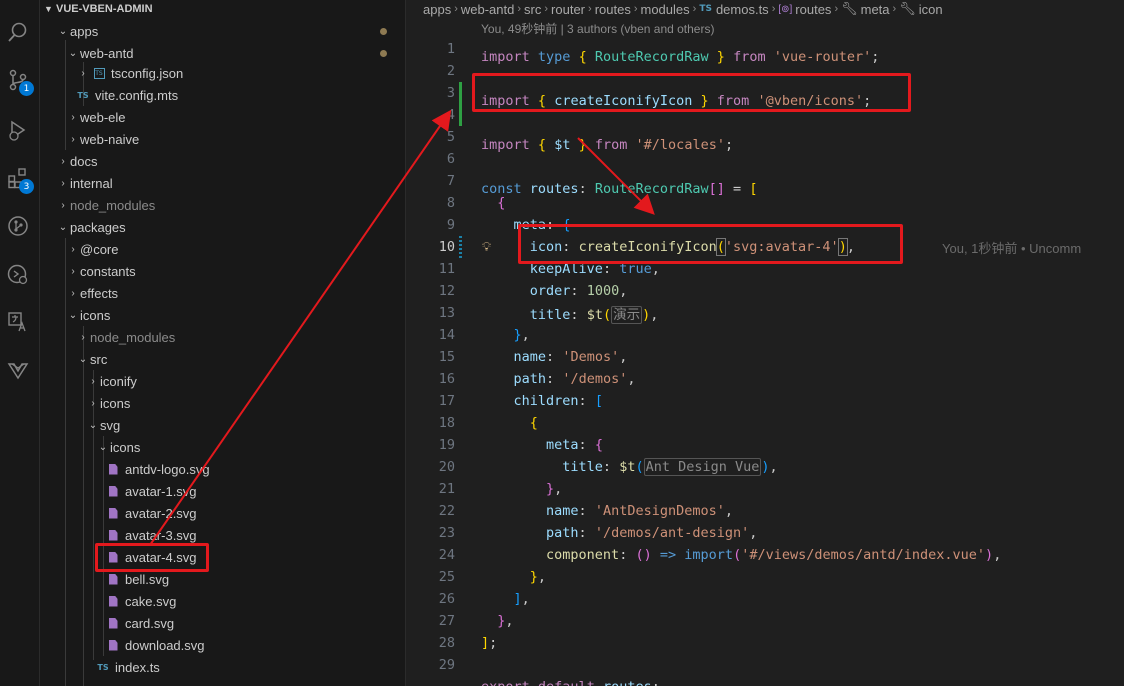  What do you see at coordinates (222, 249) in the screenshot?
I see `tree-folder-core: › @core` at bounding box center [222, 249].